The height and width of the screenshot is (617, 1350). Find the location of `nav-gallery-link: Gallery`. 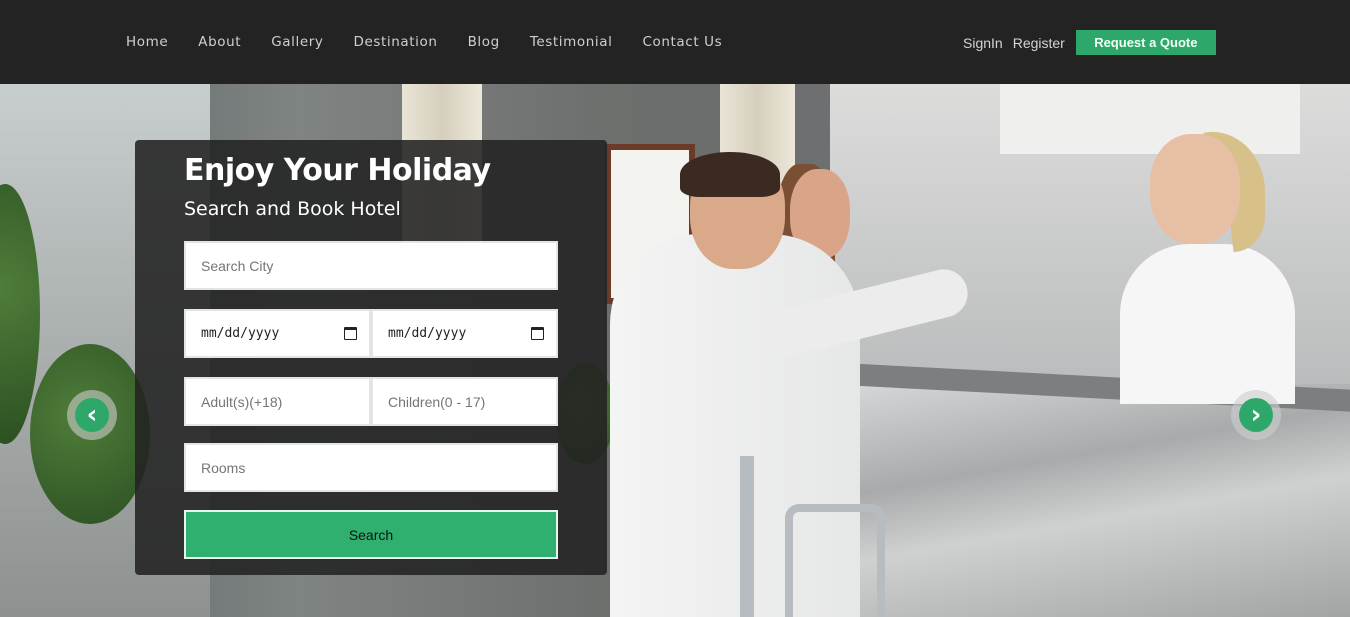

nav-gallery-link: Gallery is located at coordinates (297, 42).